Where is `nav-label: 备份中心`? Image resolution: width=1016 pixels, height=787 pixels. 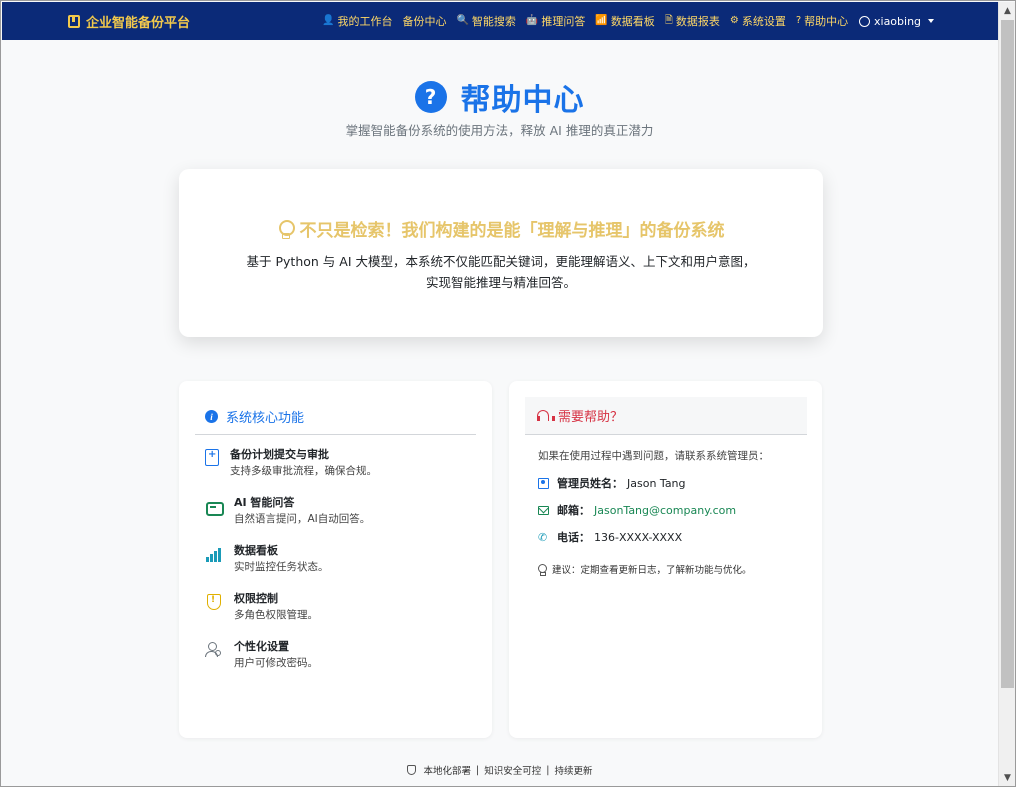 nav-label: 备份中心 is located at coordinates (424, 21).